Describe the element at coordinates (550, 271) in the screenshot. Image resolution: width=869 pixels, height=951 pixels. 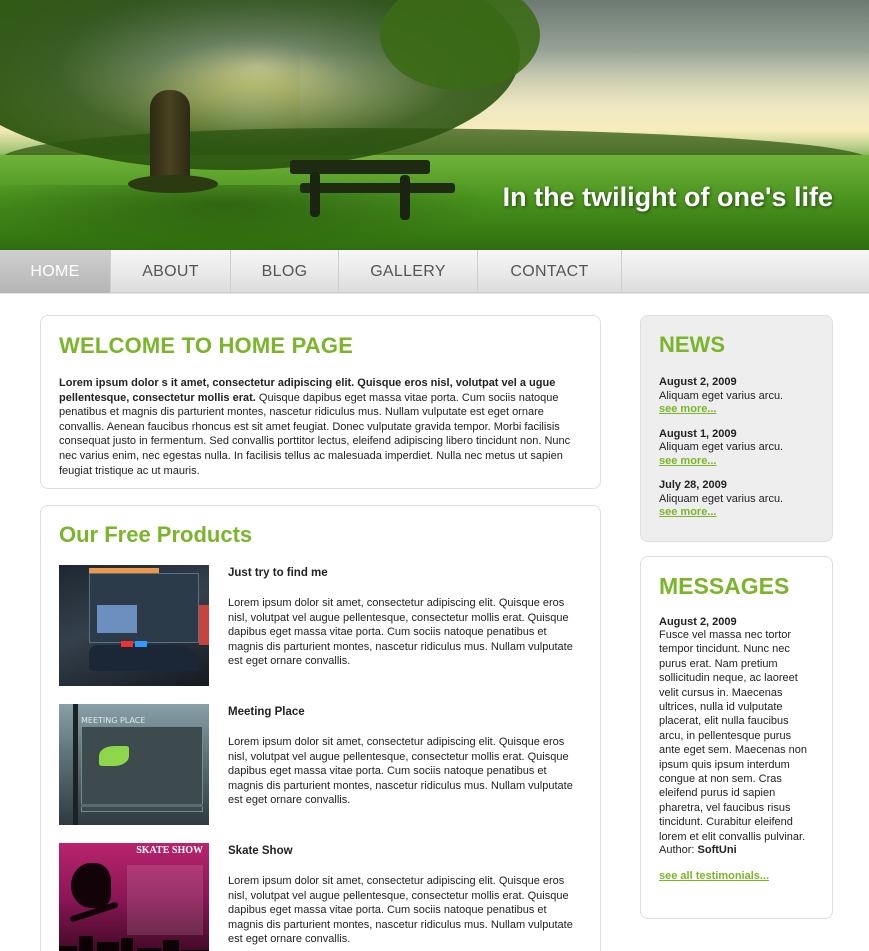
I see `nav-contact: CONTACT` at that location.